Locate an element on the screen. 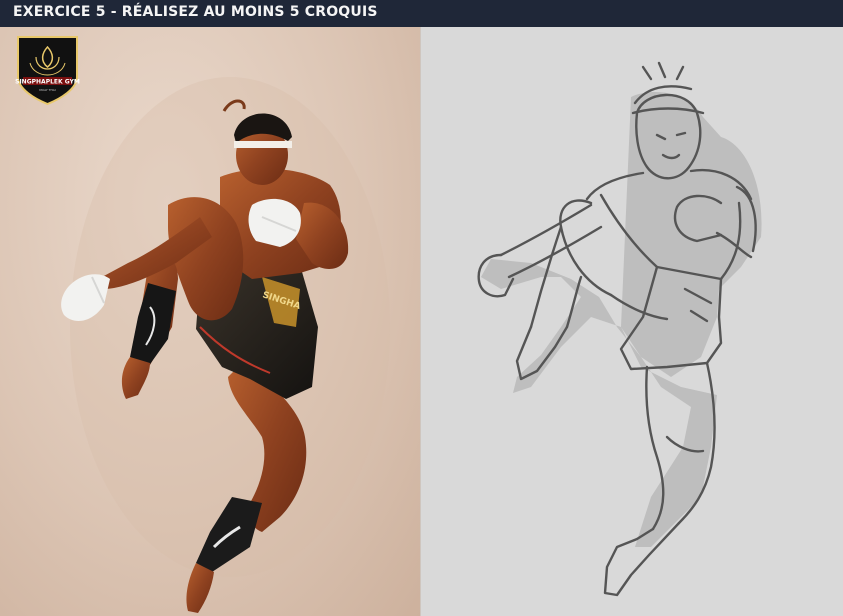 The image size is (843, 616). gym-logo: SINGPHAPLEK GYM MUAY THAI is located at coordinates (47, 70).